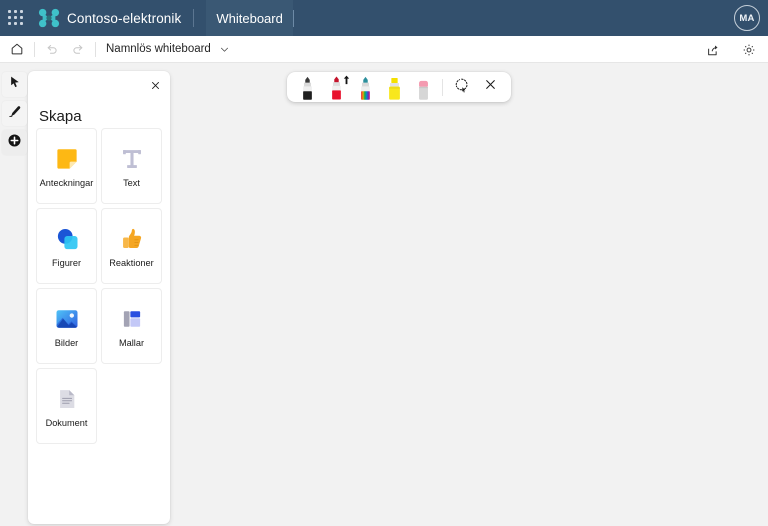 The image size is (768, 526). I want to click on tool-rail, so click(14, 113).